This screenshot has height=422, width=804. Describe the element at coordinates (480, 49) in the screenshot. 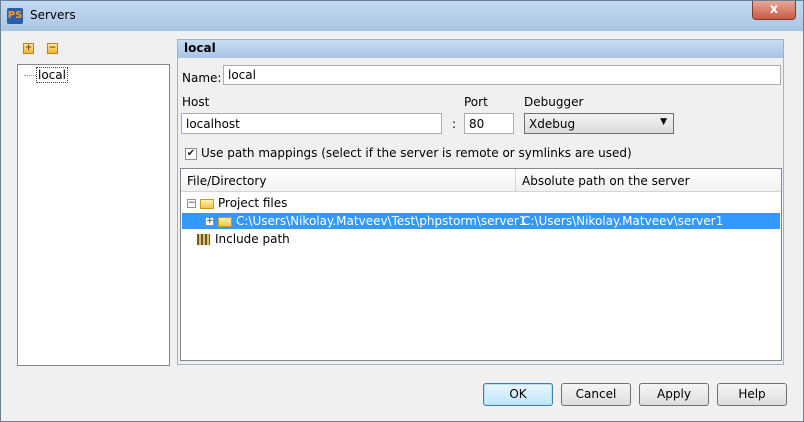

I see `panel-header: local` at that location.